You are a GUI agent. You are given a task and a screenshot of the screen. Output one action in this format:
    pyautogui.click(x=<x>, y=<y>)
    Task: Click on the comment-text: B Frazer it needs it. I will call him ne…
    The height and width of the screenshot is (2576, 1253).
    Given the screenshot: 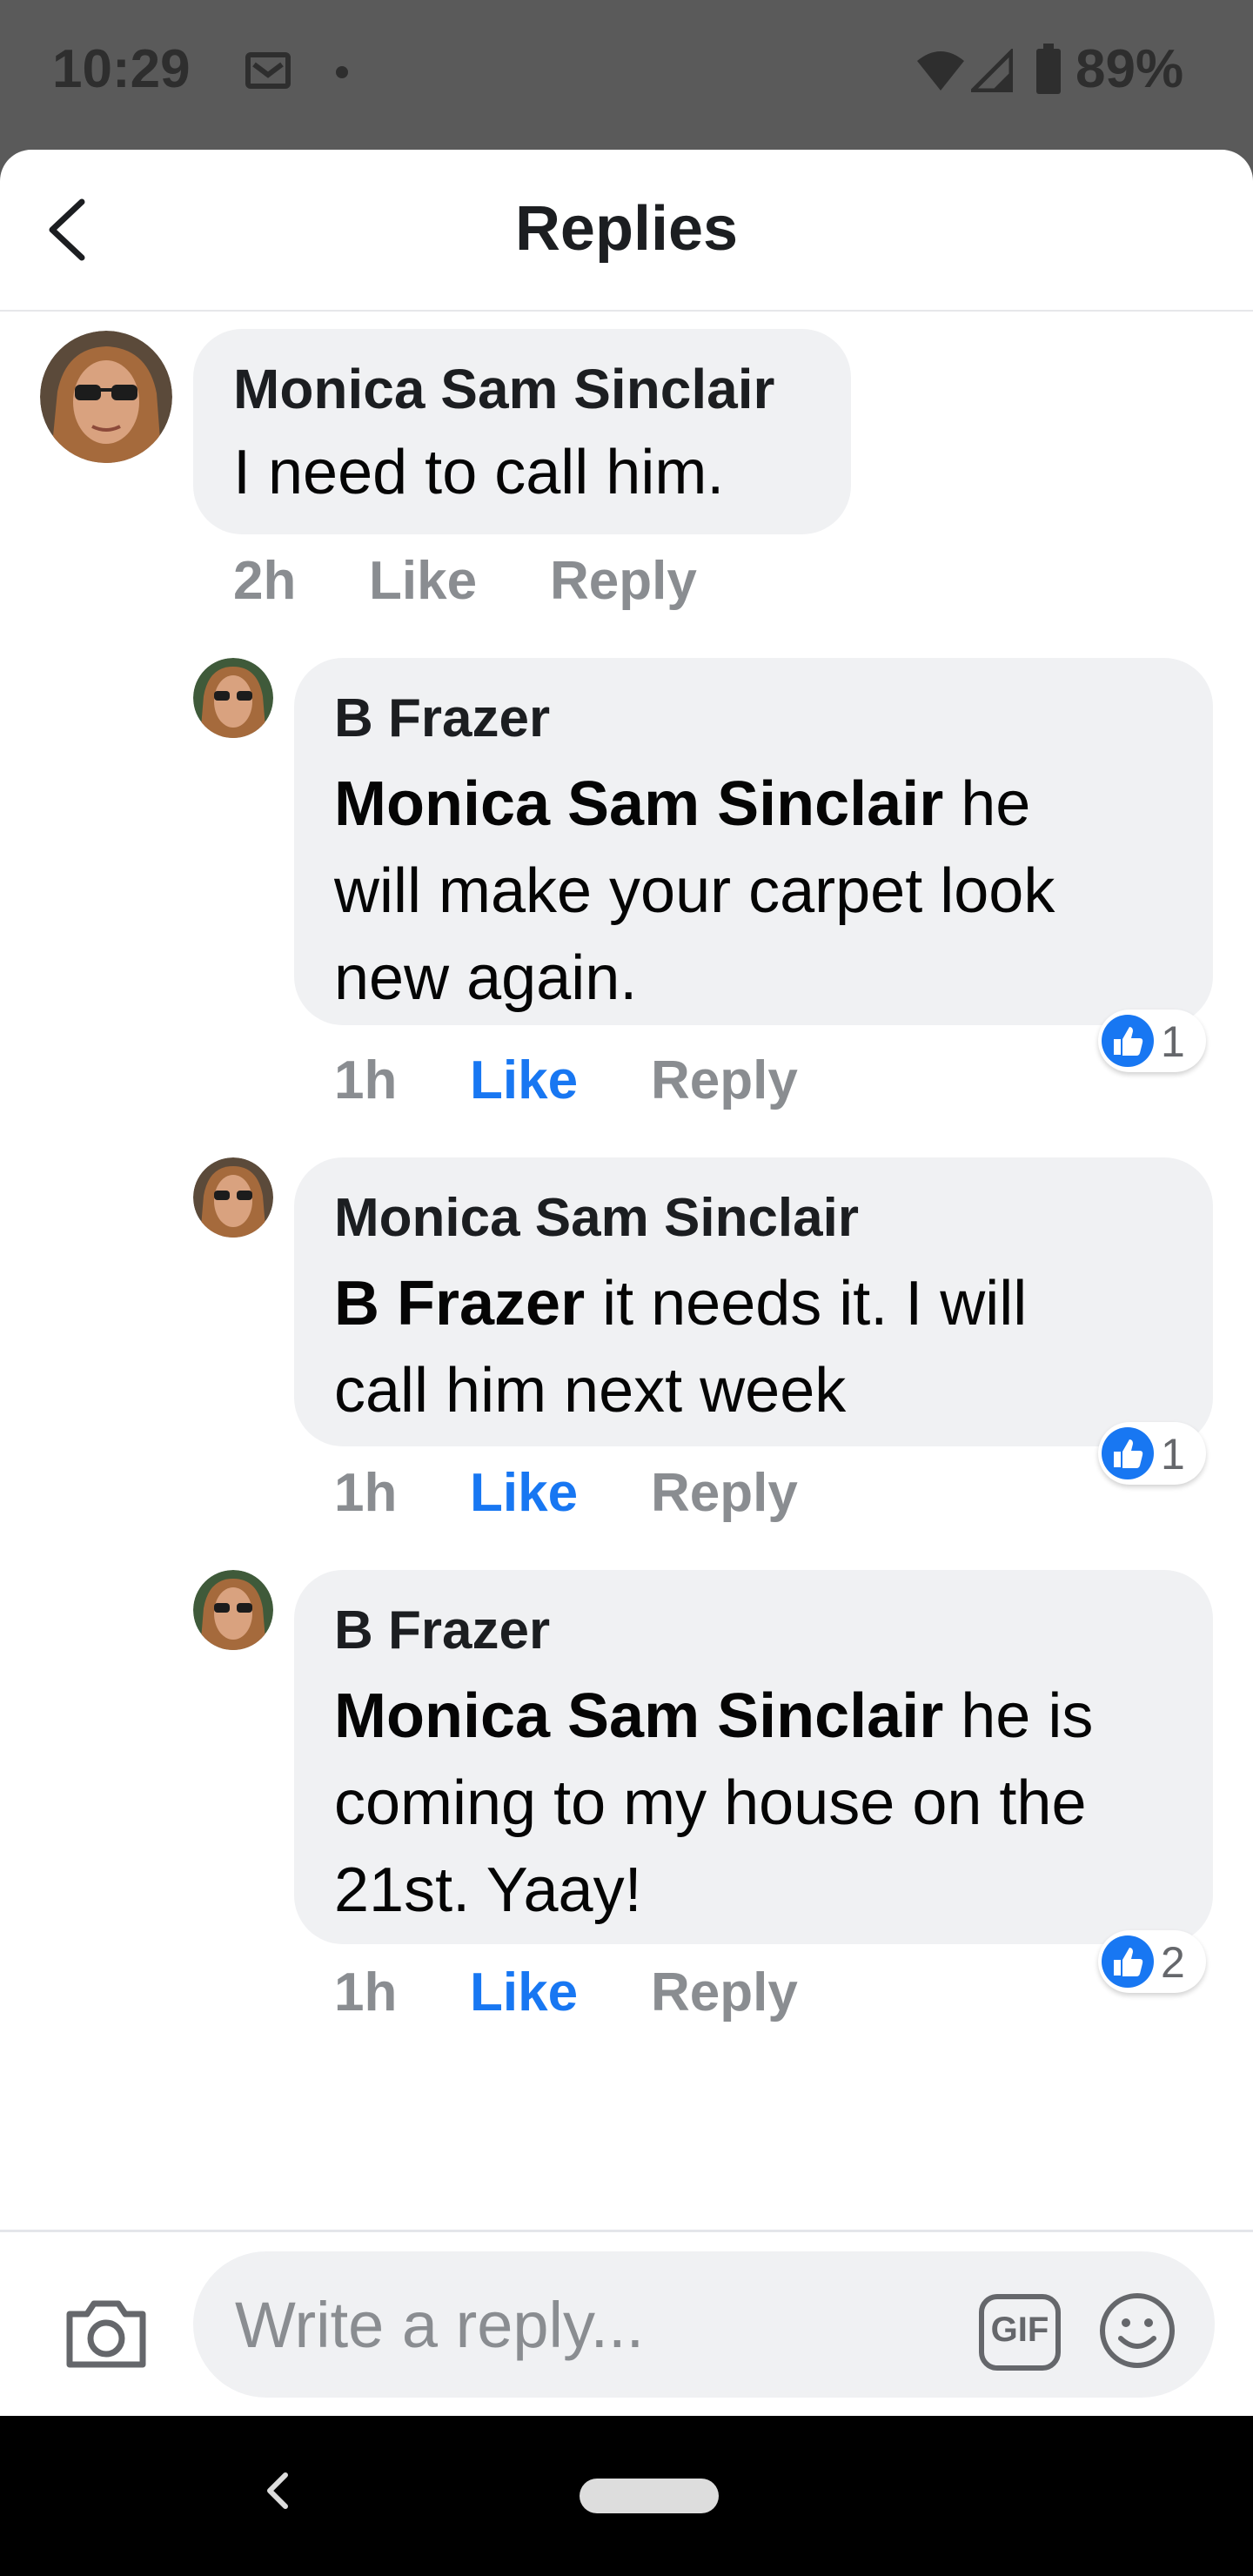 What is the action you would take?
    pyautogui.click(x=681, y=1348)
    